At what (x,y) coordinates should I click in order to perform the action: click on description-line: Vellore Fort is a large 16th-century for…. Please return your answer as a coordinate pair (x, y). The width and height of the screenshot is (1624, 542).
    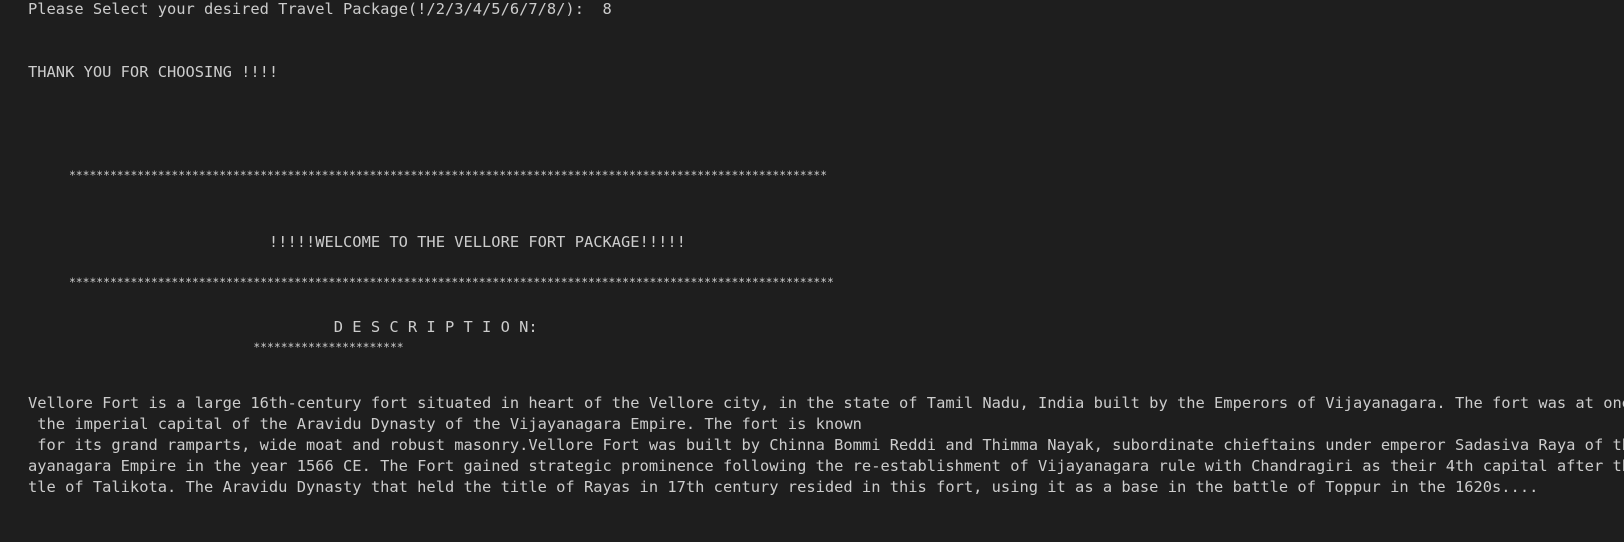
    Looking at the image, I should click on (826, 403).